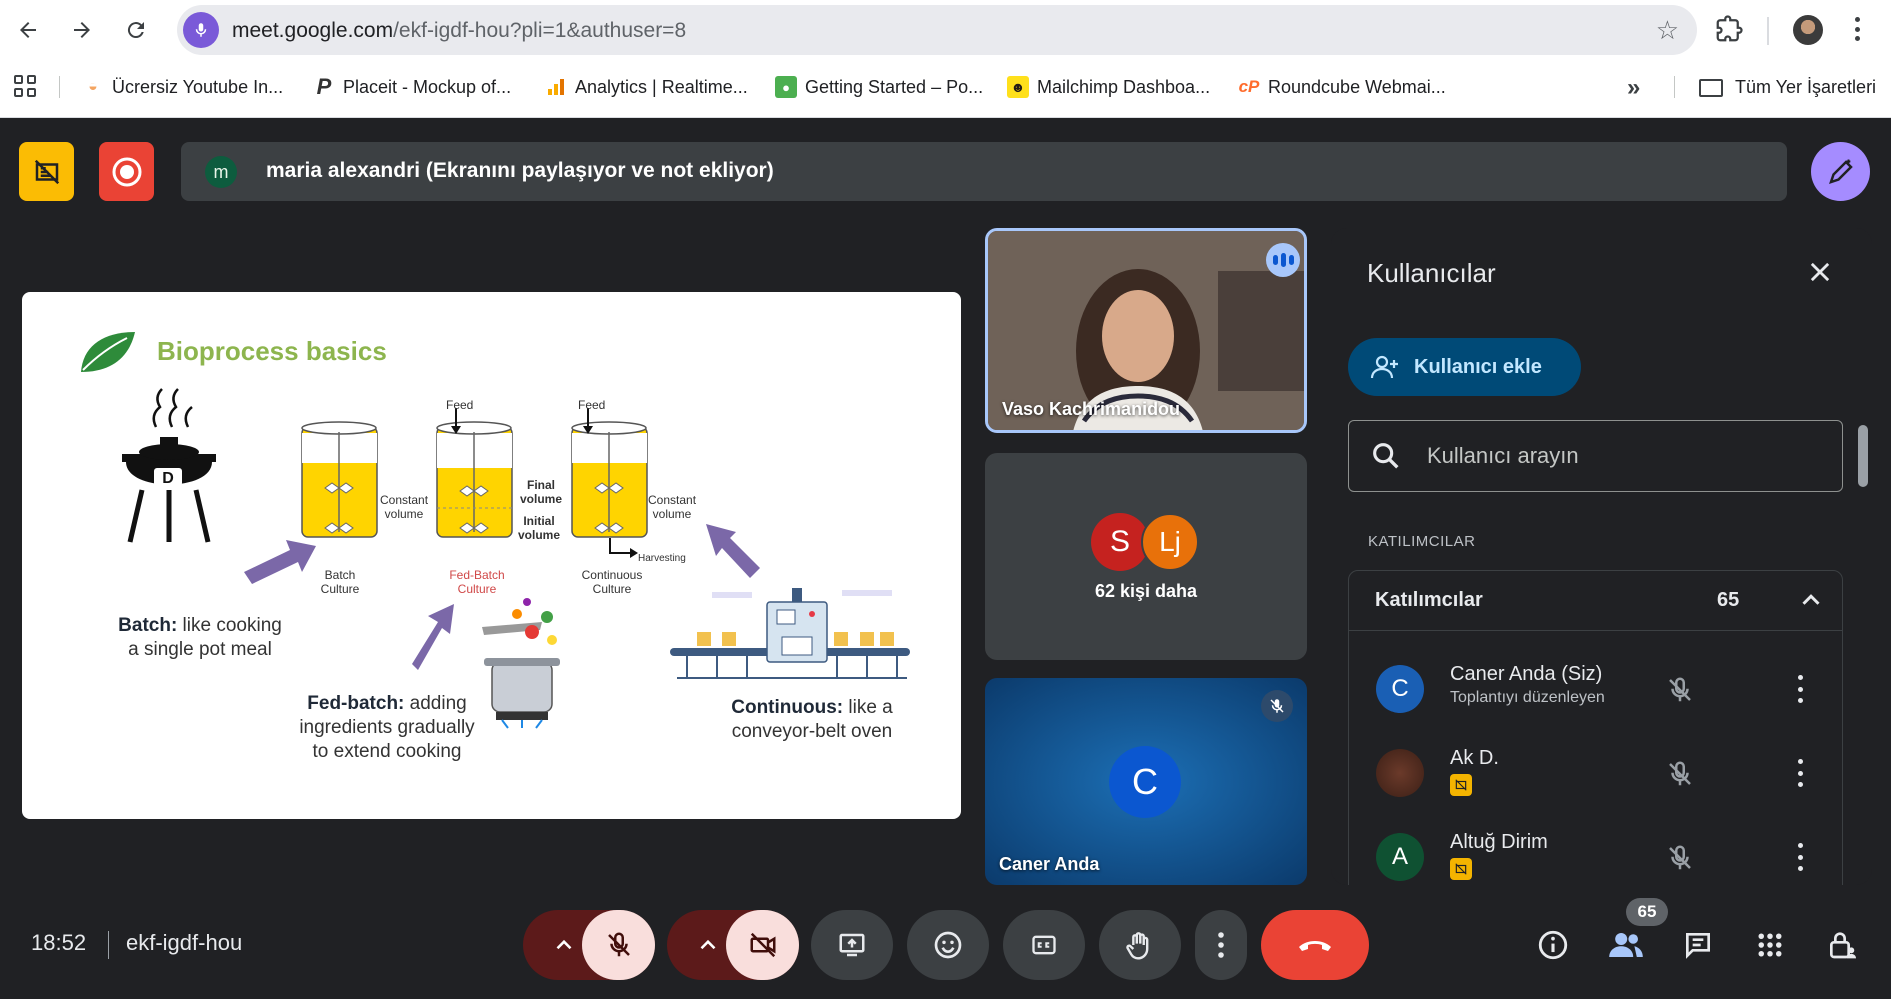  Describe the element at coordinates (1595, 689) in the screenshot. I see `participant-row: C Caner Anda (Siz) Toplantıyı düzenleyen` at that location.